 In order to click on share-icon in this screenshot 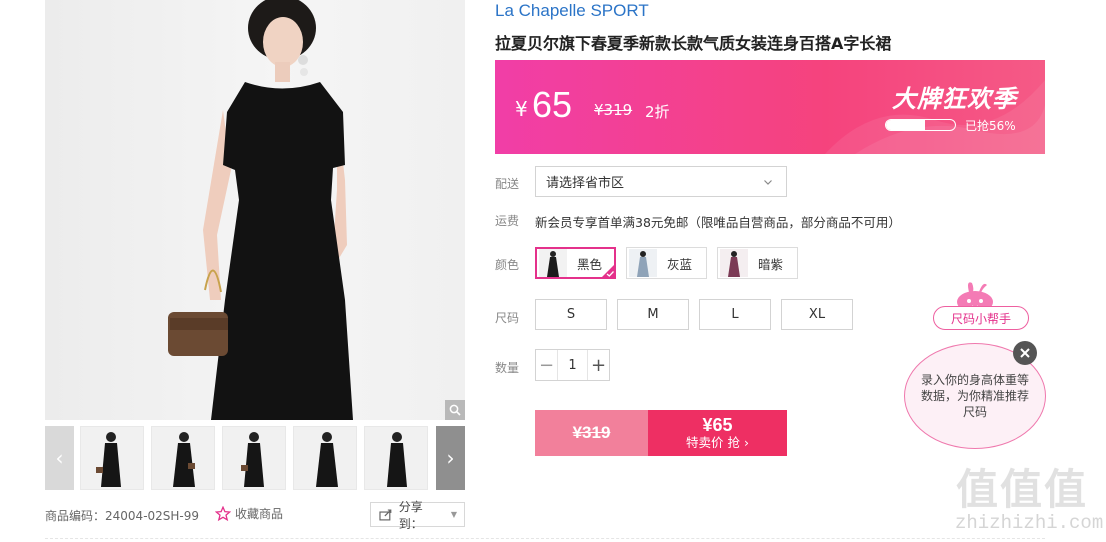, I will do `click(385, 515)`.